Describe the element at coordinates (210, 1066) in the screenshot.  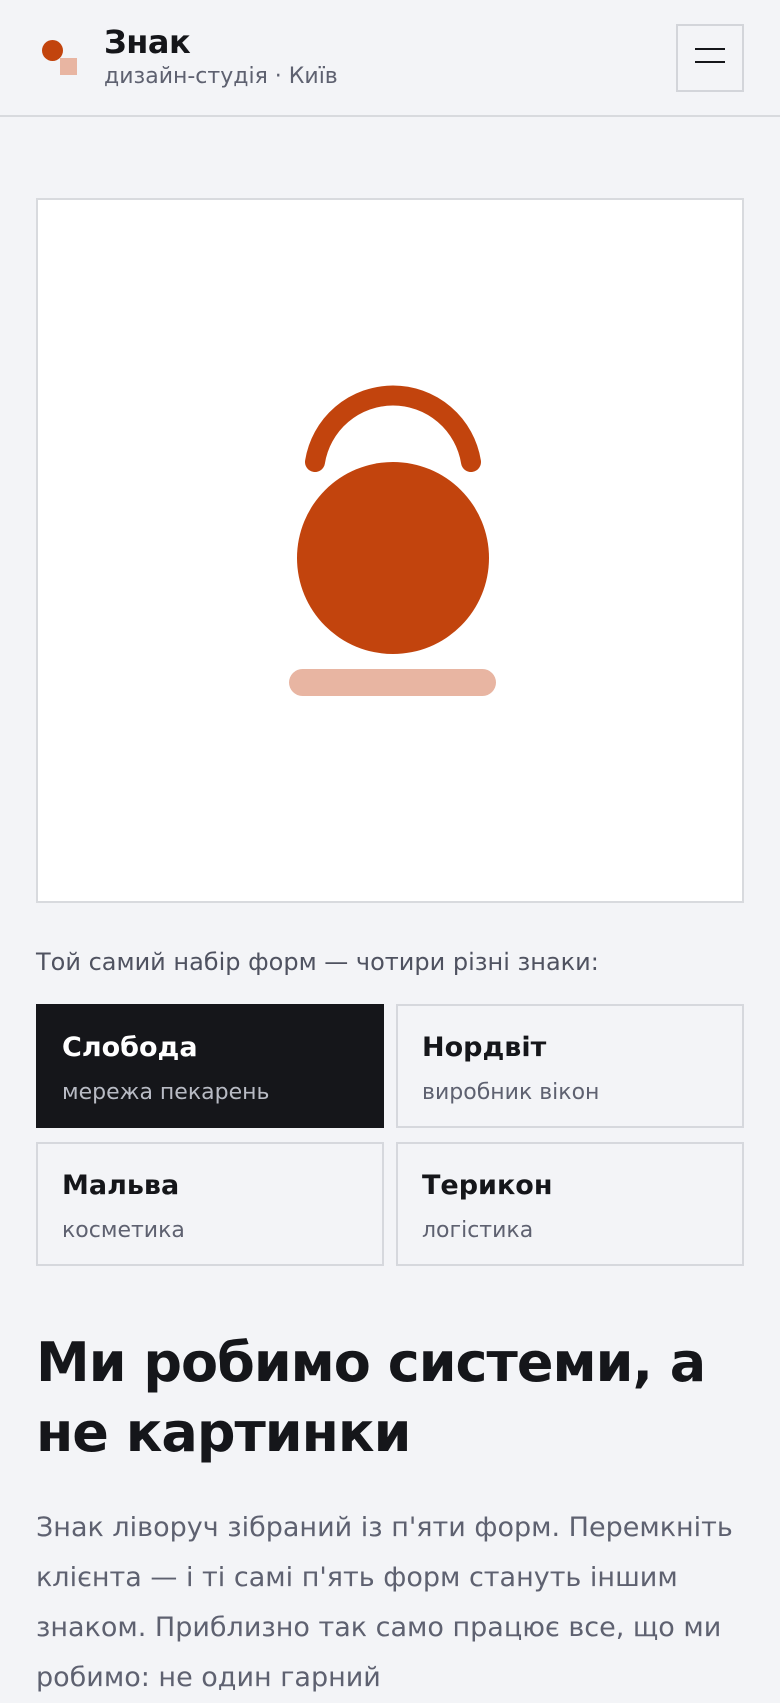
I see `client-card-sloboda: Слобода мережа пекарень` at that location.